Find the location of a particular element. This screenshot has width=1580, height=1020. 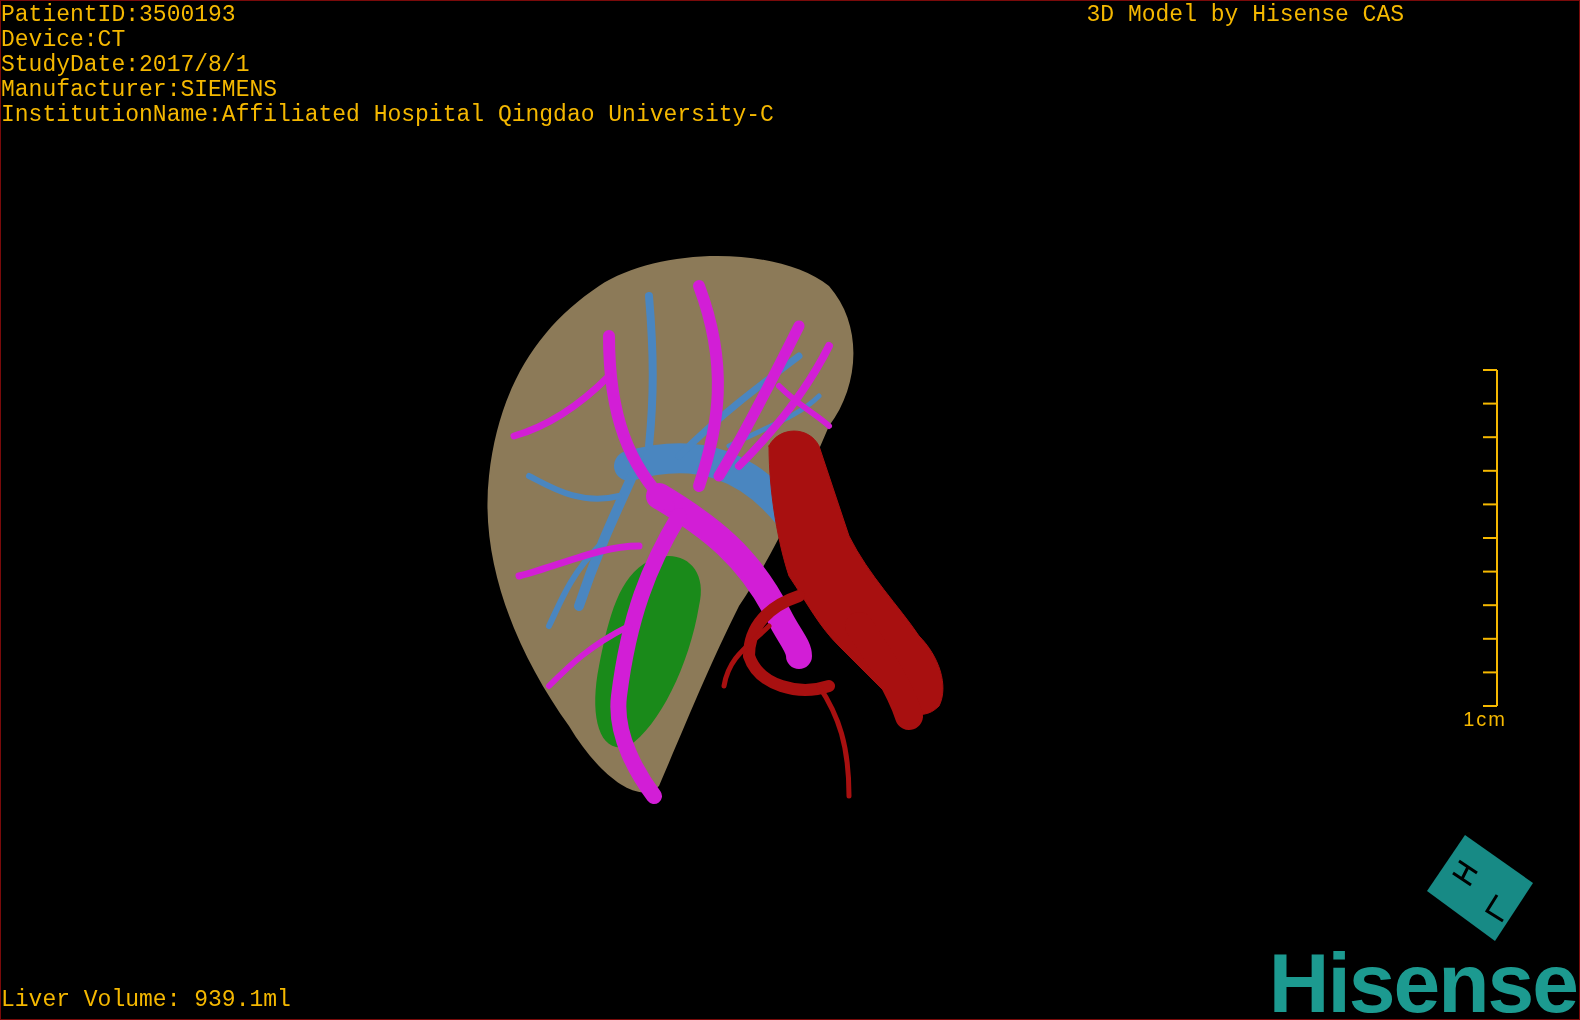

study-info-line: PatientID:3500193 is located at coordinates (119, 15).